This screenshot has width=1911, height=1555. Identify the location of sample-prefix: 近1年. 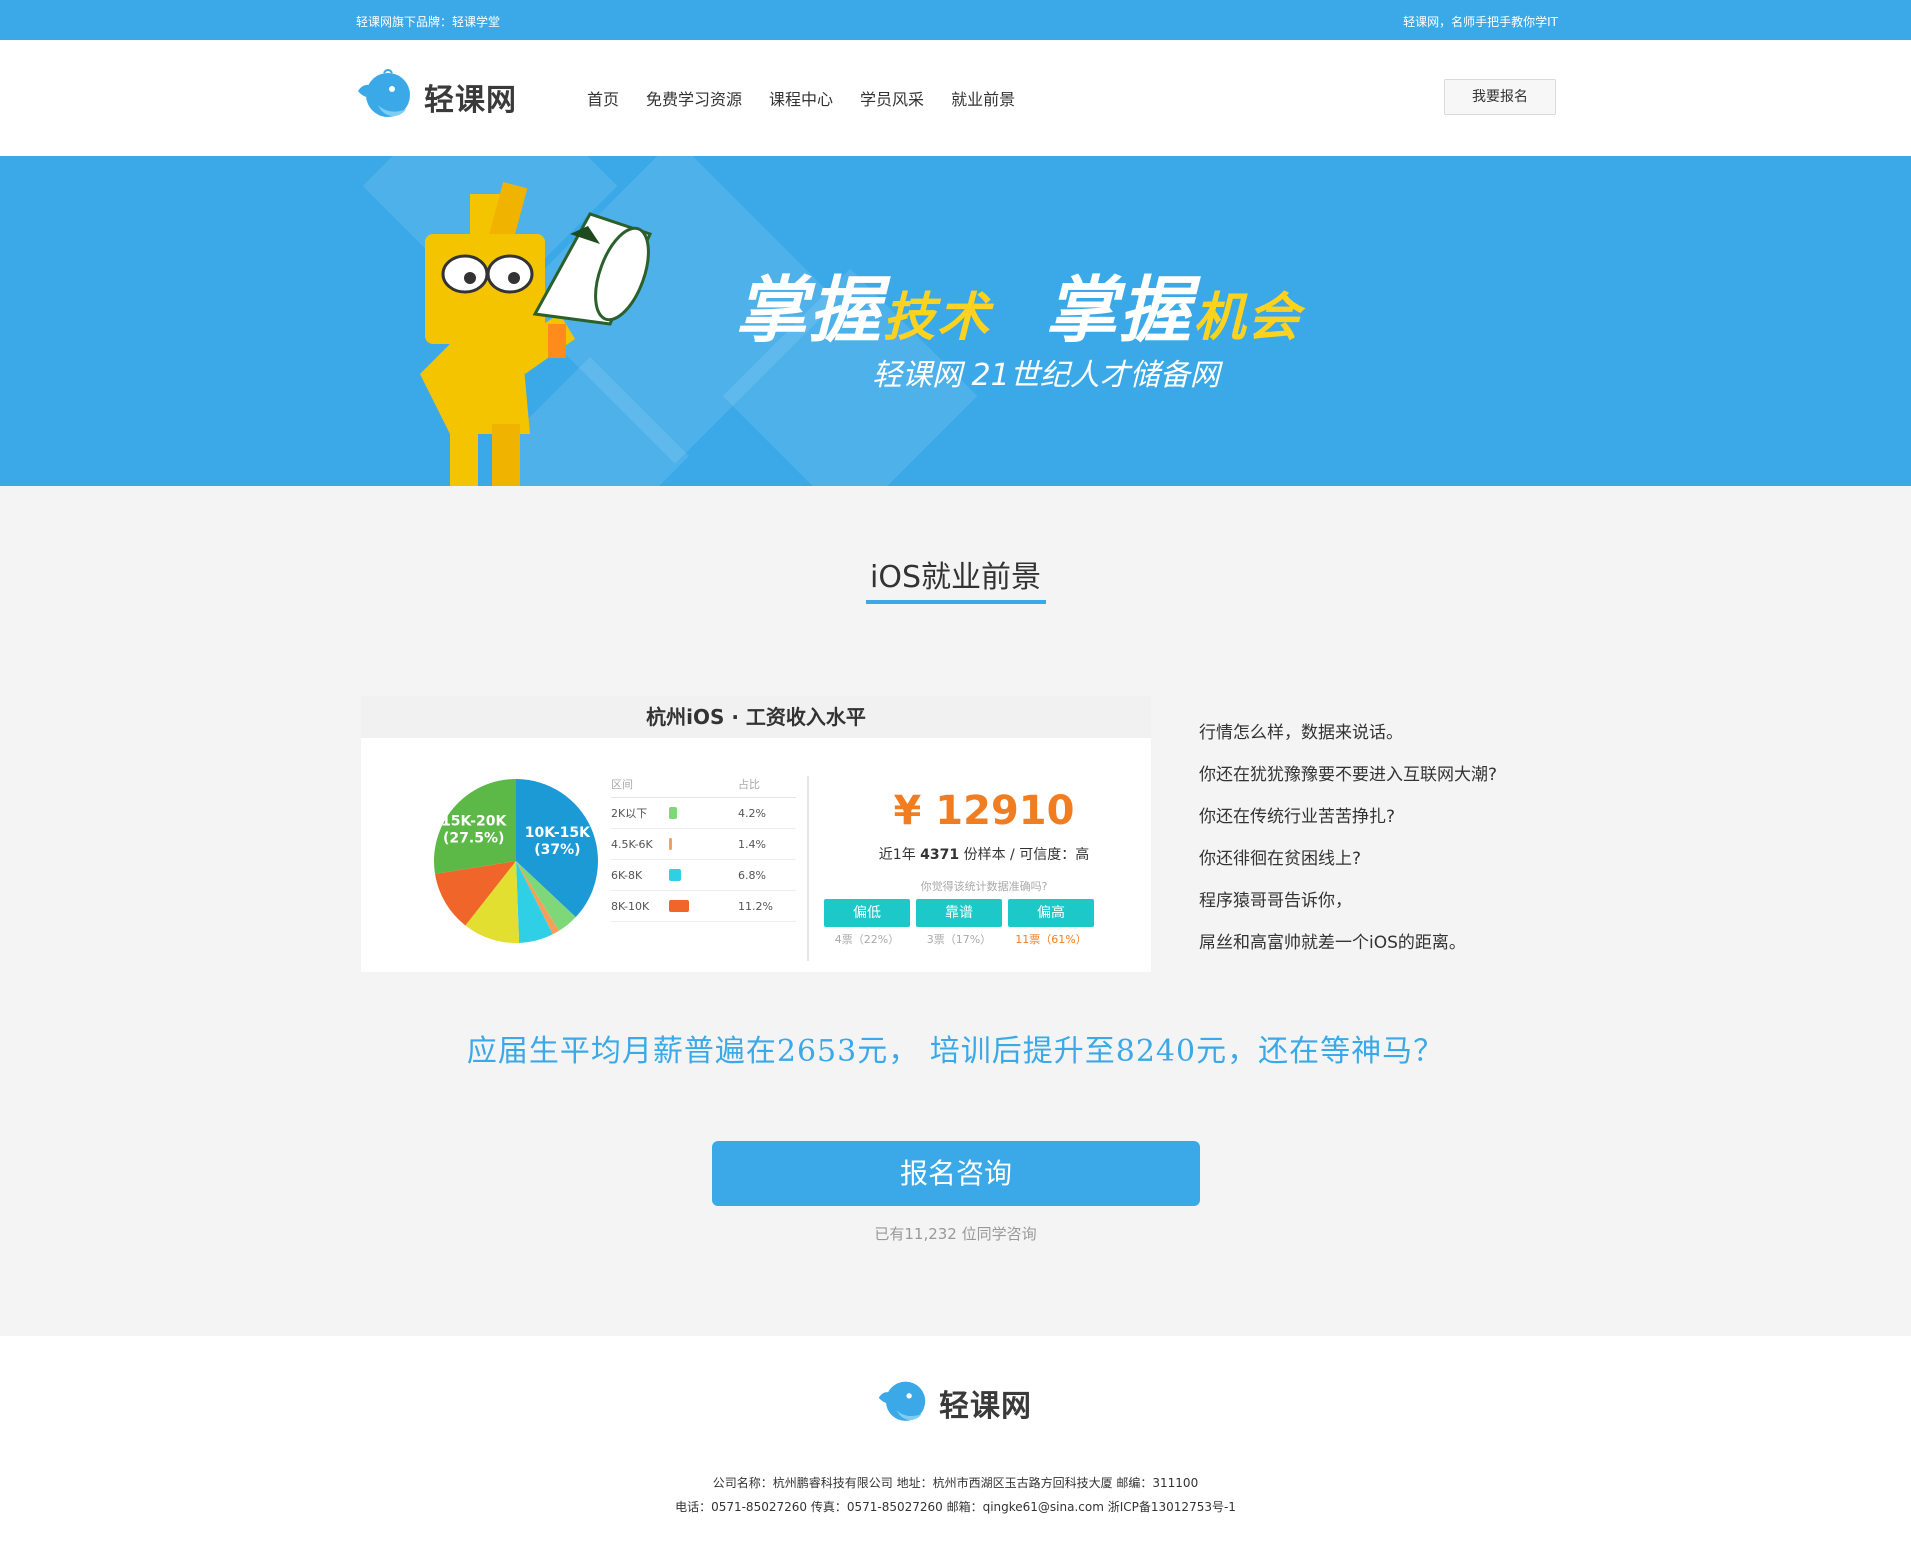
(897, 855).